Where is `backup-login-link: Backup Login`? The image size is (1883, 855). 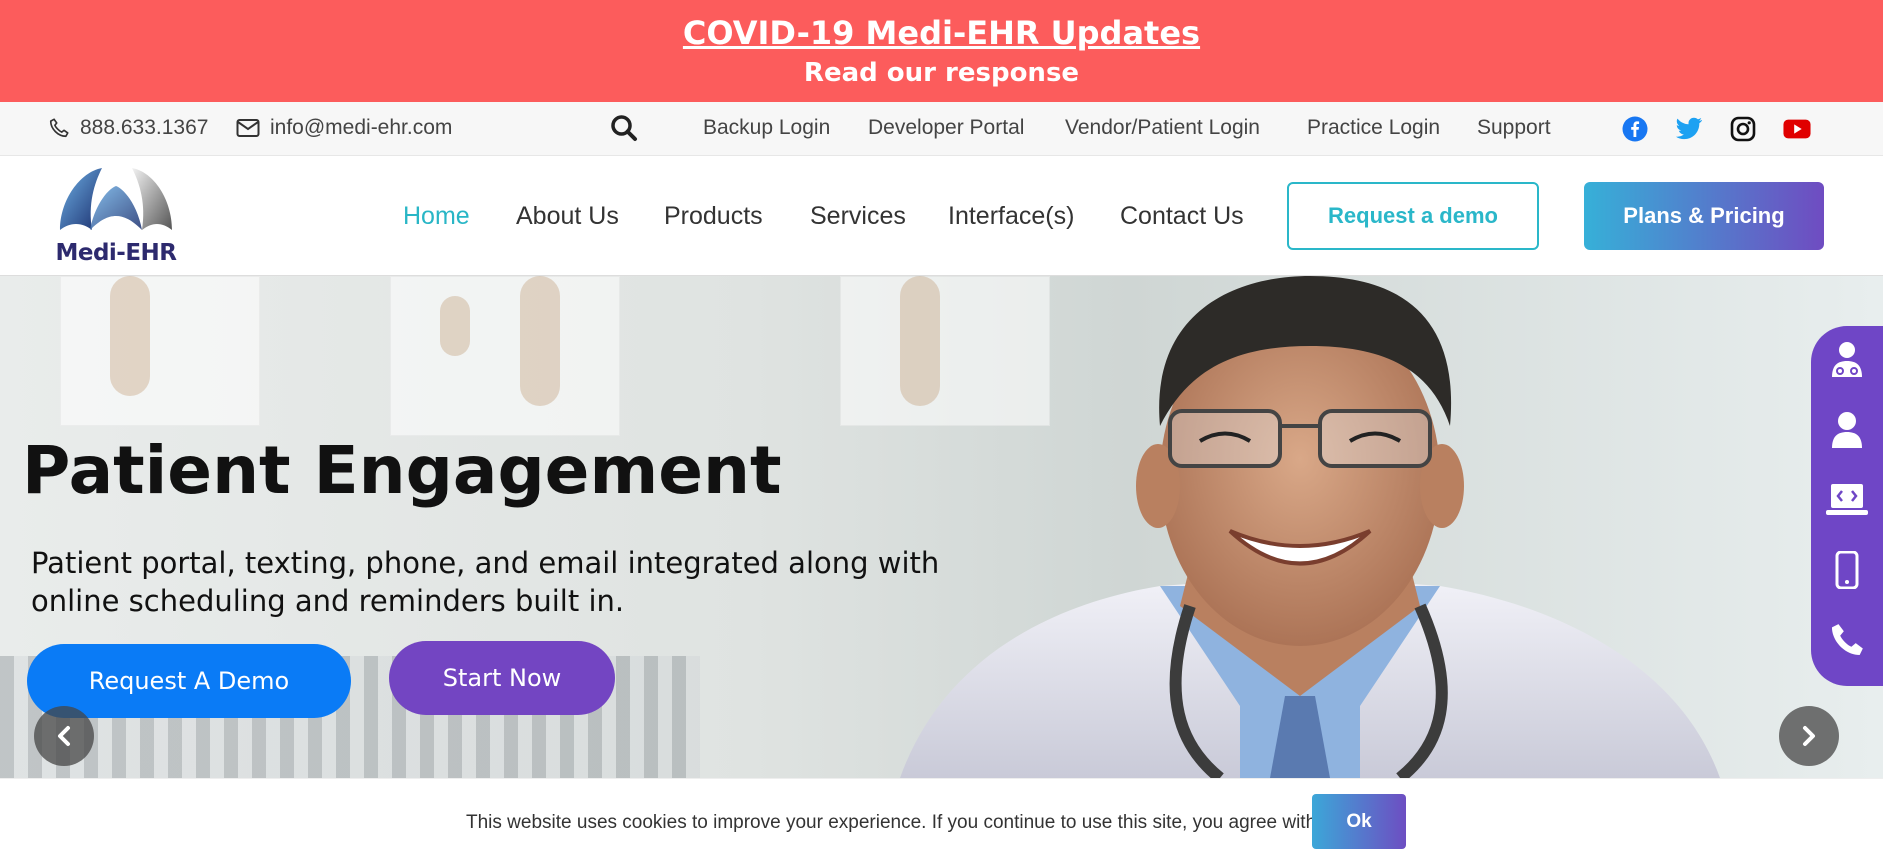 backup-login-link: Backup Login is located at coordinates (766, 128).